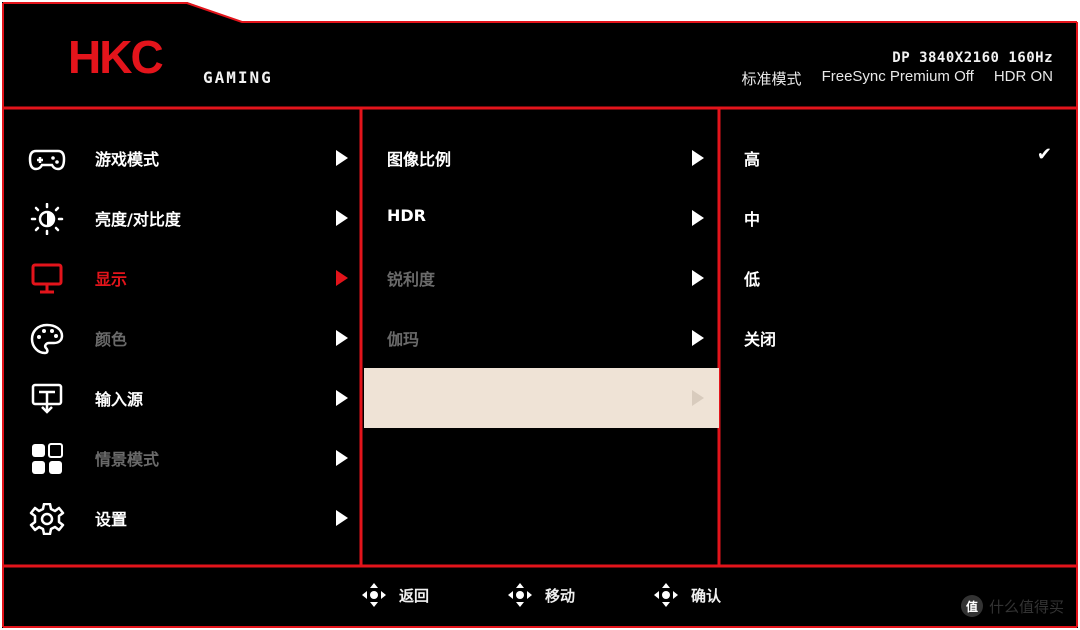 This screenshot has height=630, width=1080. I want to click on watermark-badge: 值, so click(971, 606).